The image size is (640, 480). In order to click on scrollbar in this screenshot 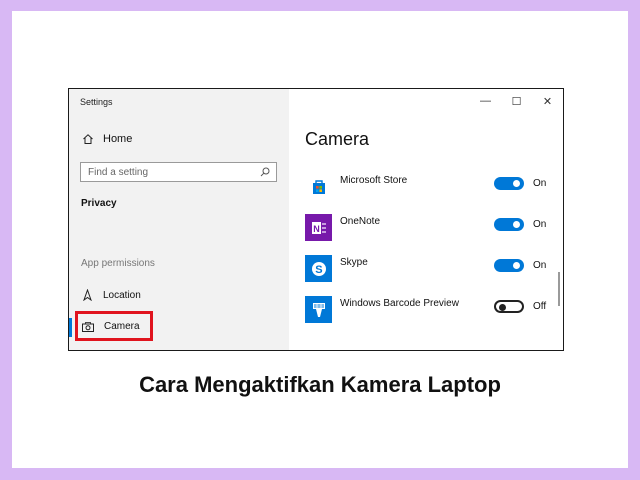, I will do `click(559, 289)`.